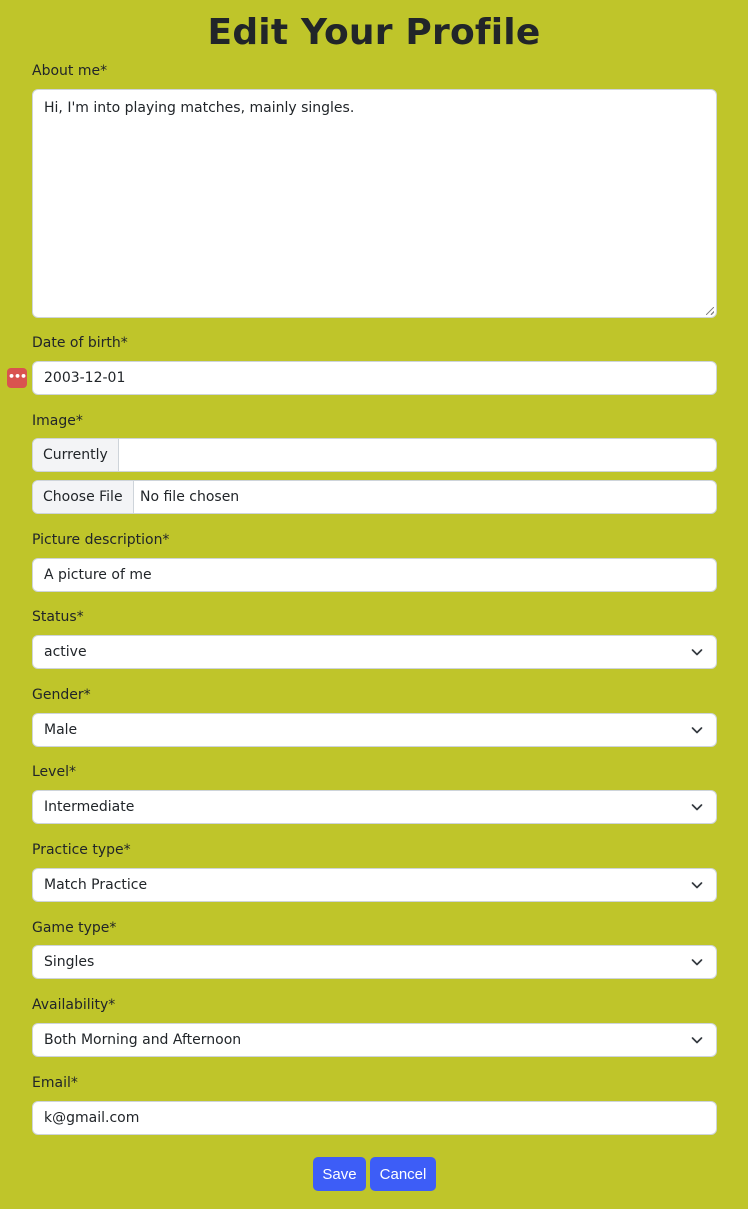 The height and width of the screenshot is (1209, 748). Describe the element at coordinates (89, 807) in the screenshot. I see `level-selected-value: Intermediate` at that location.